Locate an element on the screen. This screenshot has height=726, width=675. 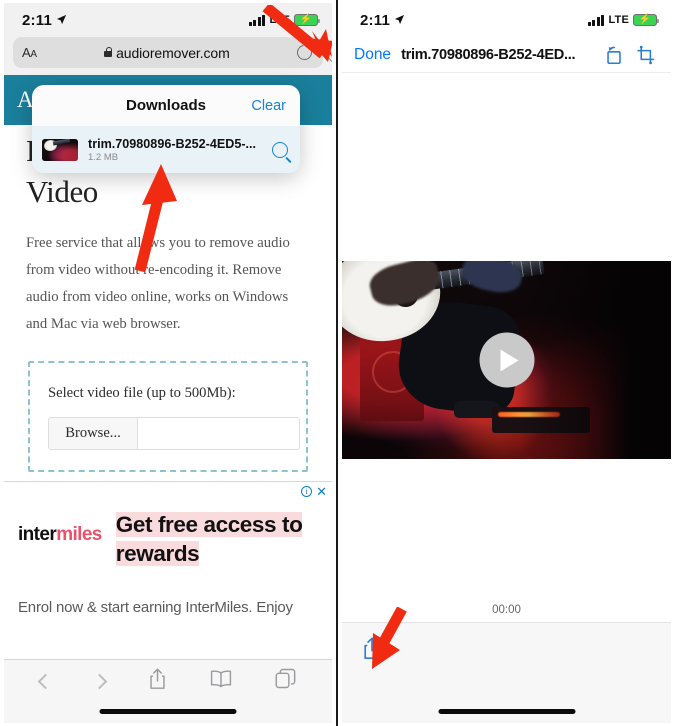
video-timestamp: 00:00 is located at coordinates (506, 610).